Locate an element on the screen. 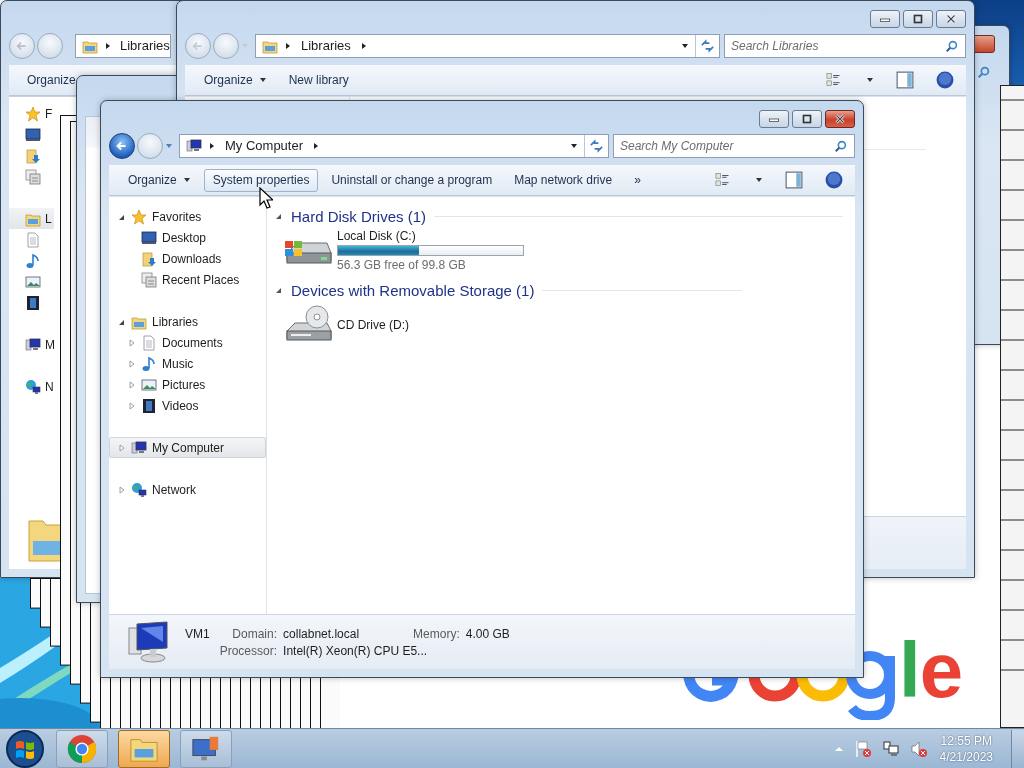 This screenshot has height=768, width=1024. field-label: Domain: is located at coordinates (254, 633).